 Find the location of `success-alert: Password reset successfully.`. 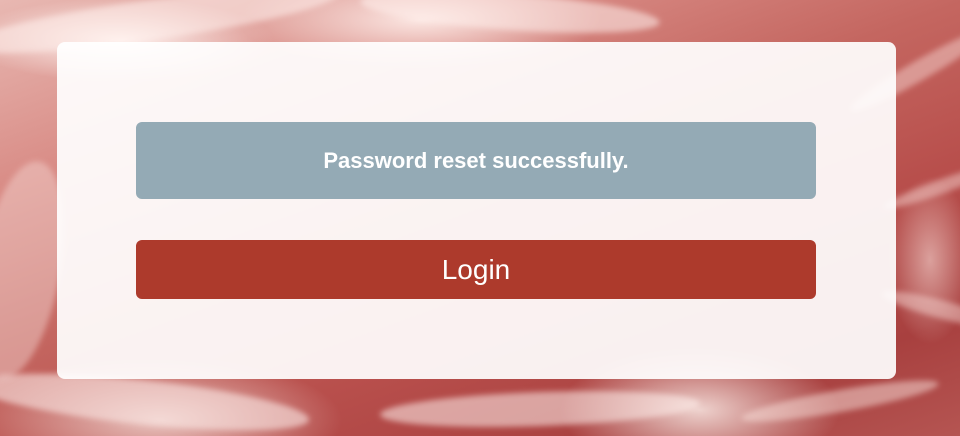

success-alert: Password reset successfully. is located at coordinates (476, 160).